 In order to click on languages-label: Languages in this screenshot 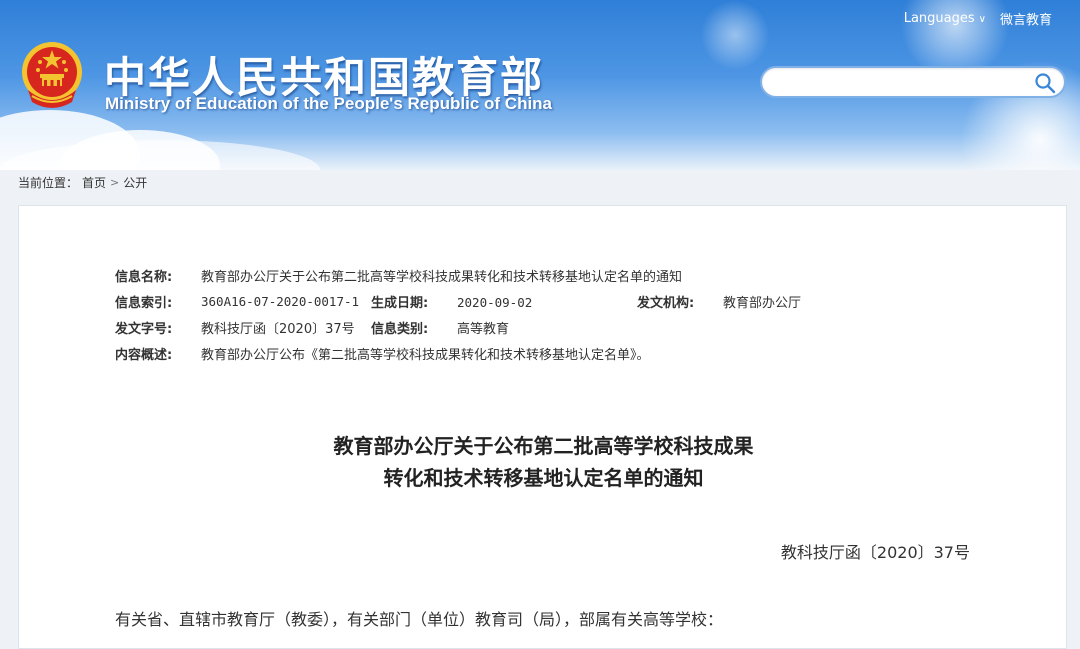, I will do `click(939, 18)`.